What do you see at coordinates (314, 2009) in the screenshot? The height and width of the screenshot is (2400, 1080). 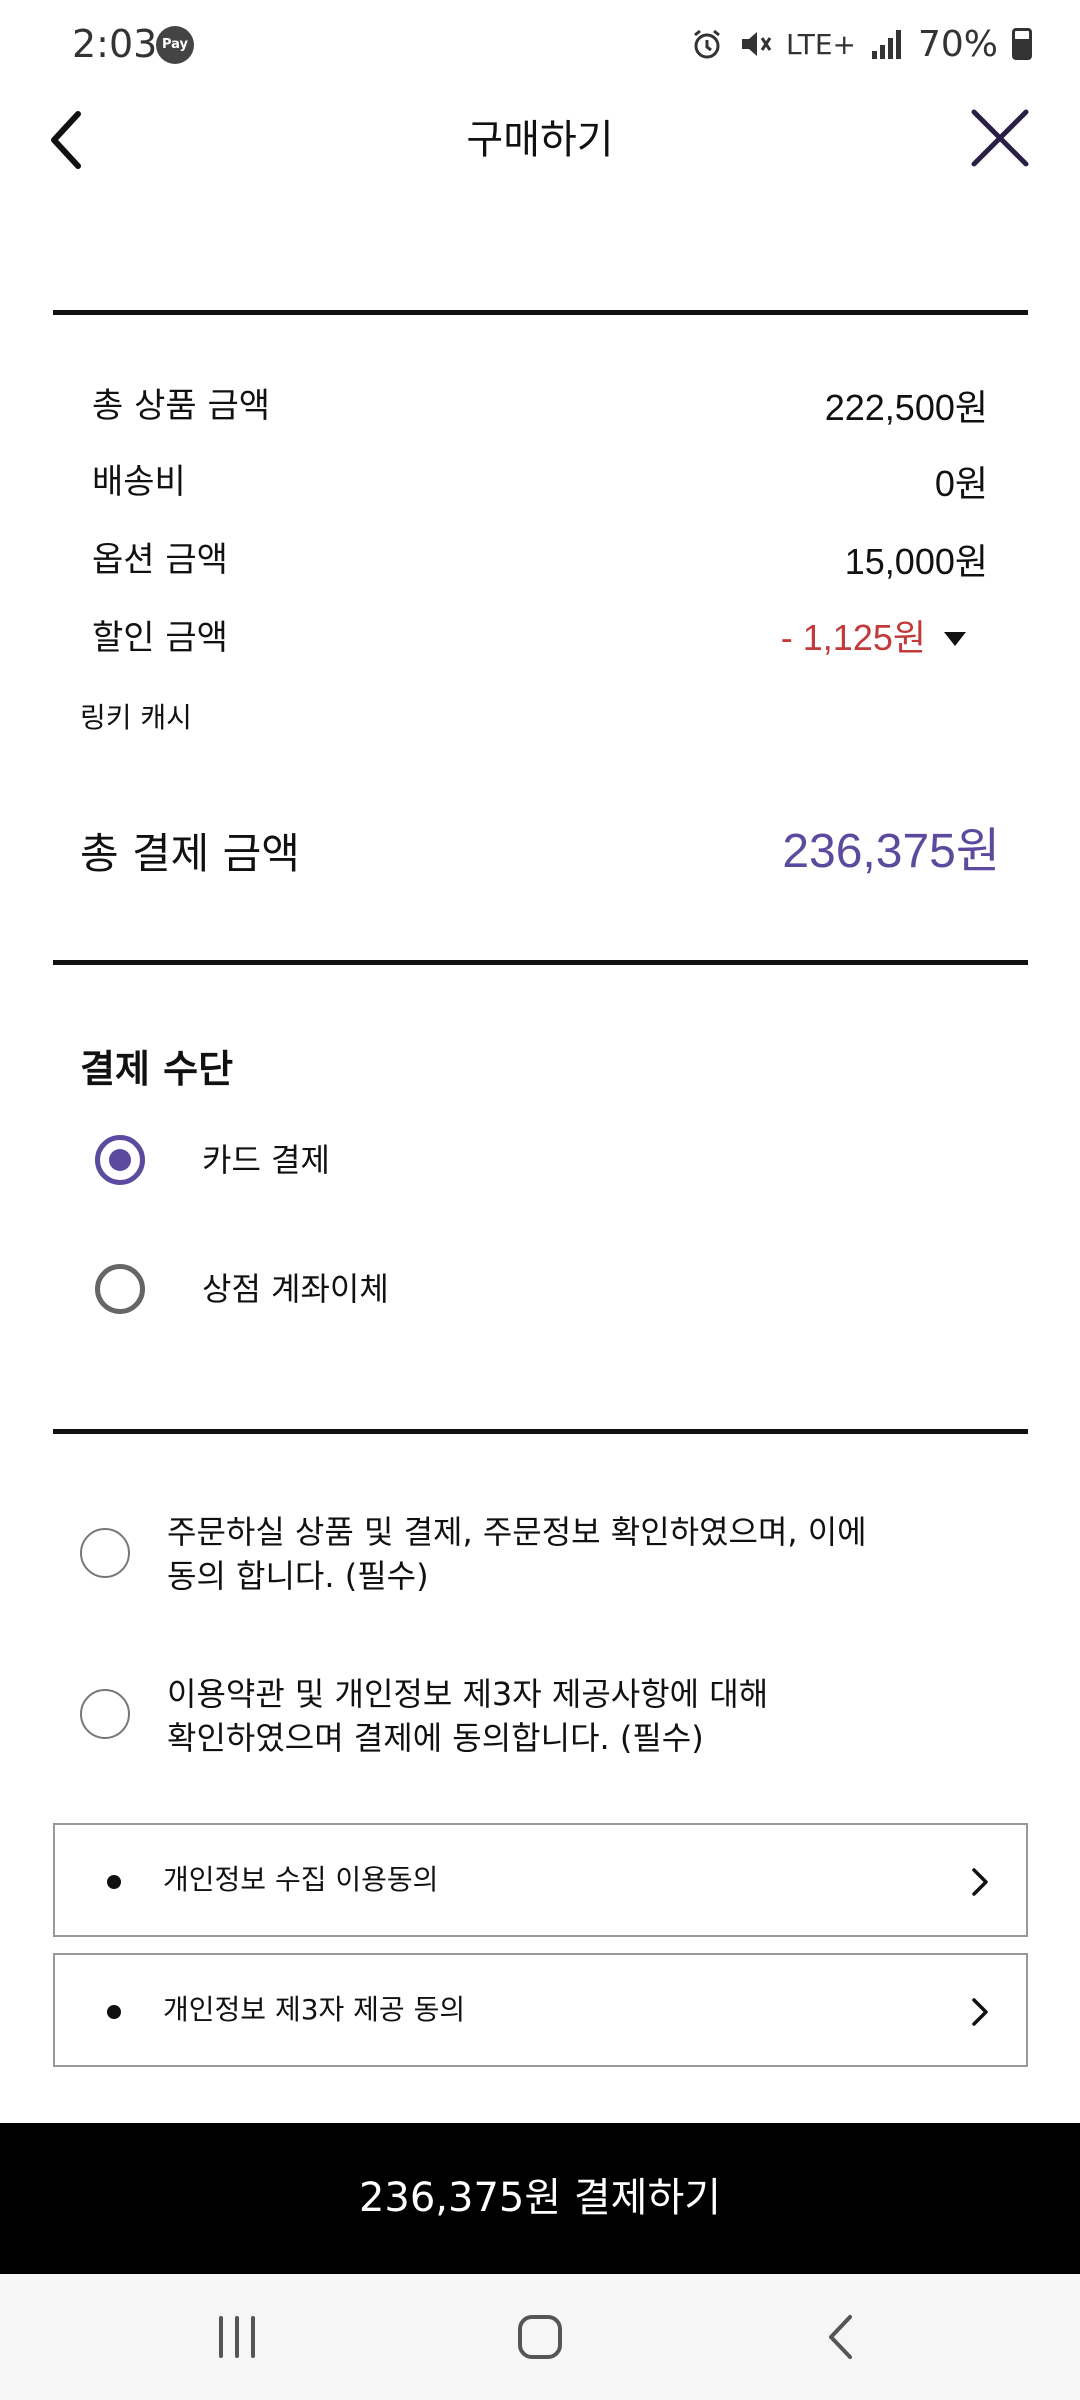 I see `third-party-consent-label: 개인정보 제3자 제공 동의` at bounding box center [314, 2009].